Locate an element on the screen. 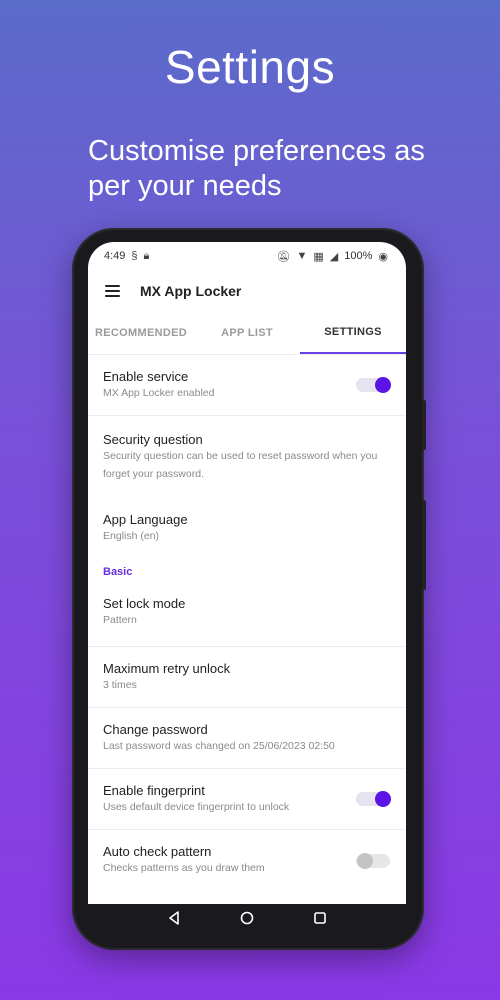 This screenshot has width=500, height=1000. tab-app-list: APP LIST is located at coordinates (247, 333).